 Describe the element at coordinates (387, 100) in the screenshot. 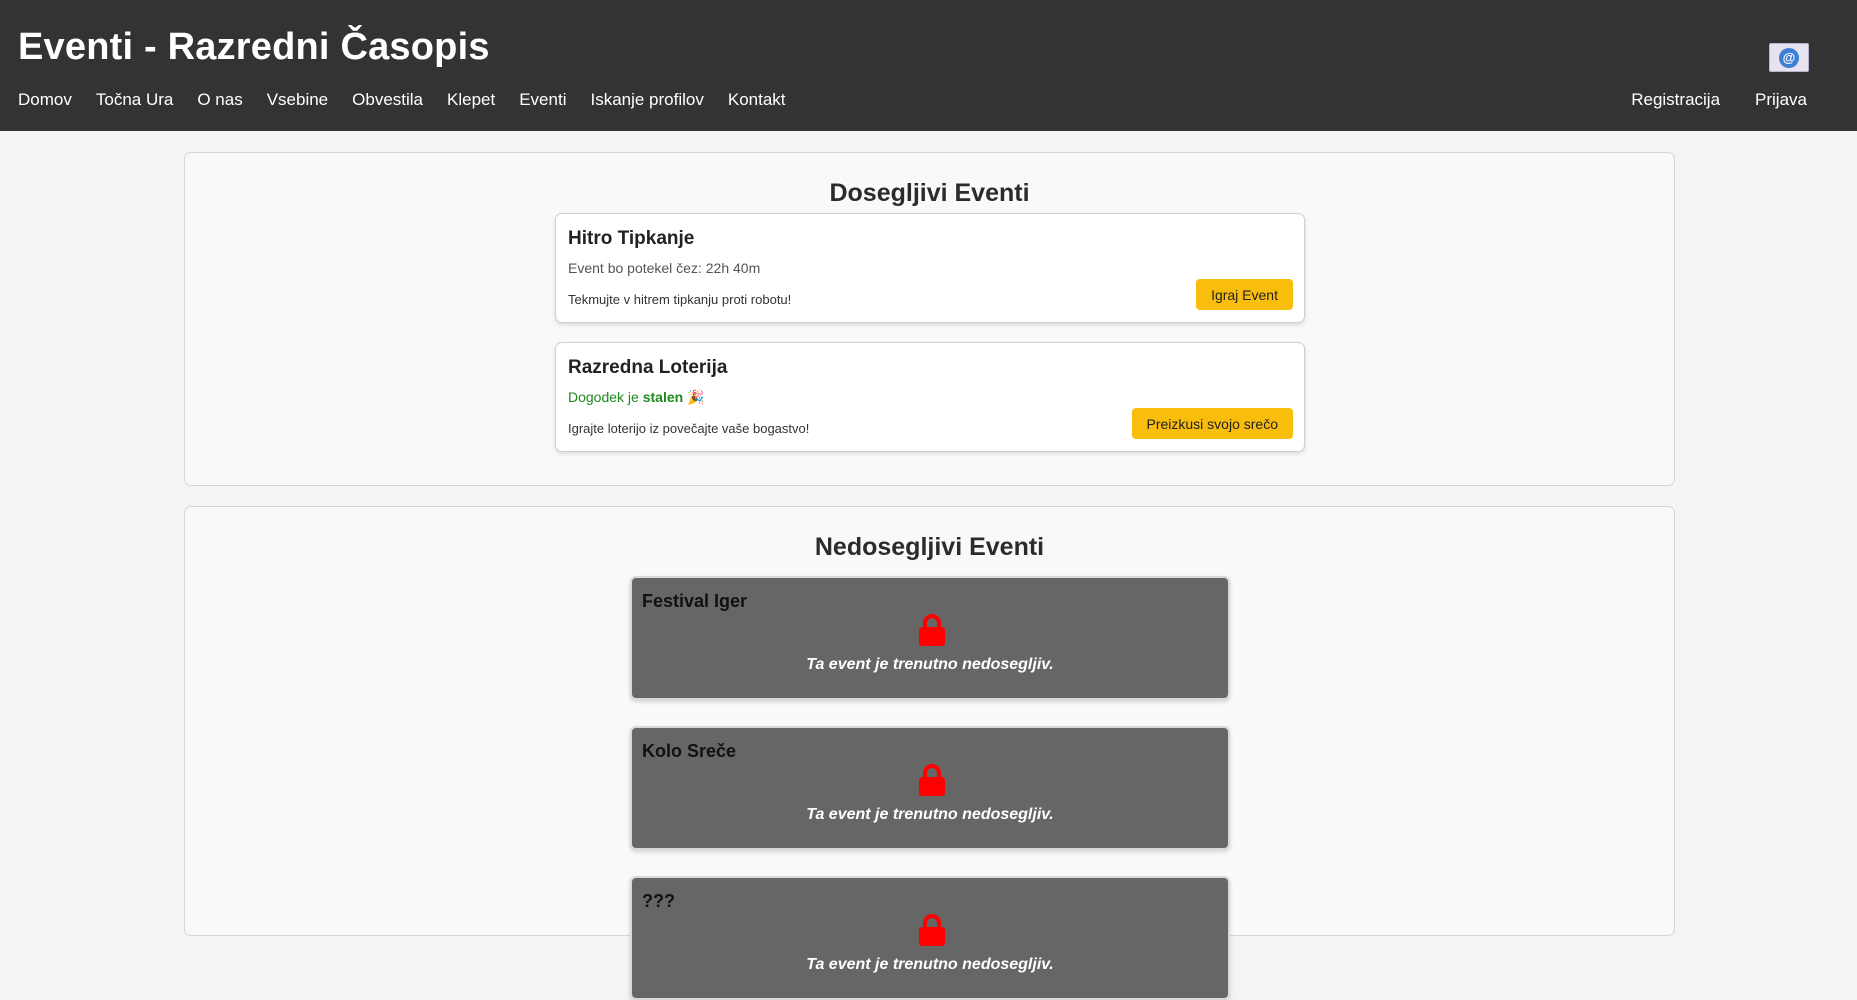

I see `nav-link-obvestila: Obvestila` at that location.